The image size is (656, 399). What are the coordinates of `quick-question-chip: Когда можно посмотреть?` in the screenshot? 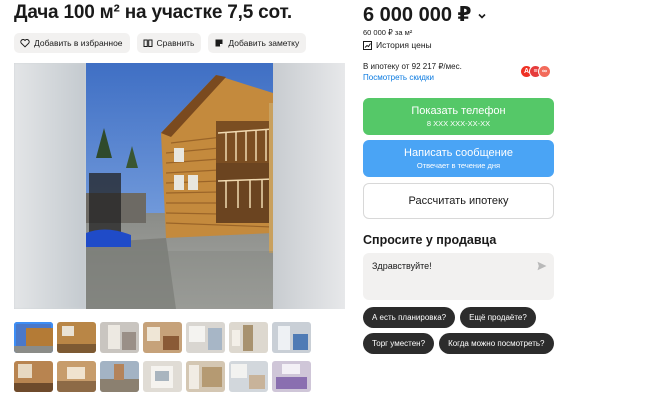 It's located at (496, 343).